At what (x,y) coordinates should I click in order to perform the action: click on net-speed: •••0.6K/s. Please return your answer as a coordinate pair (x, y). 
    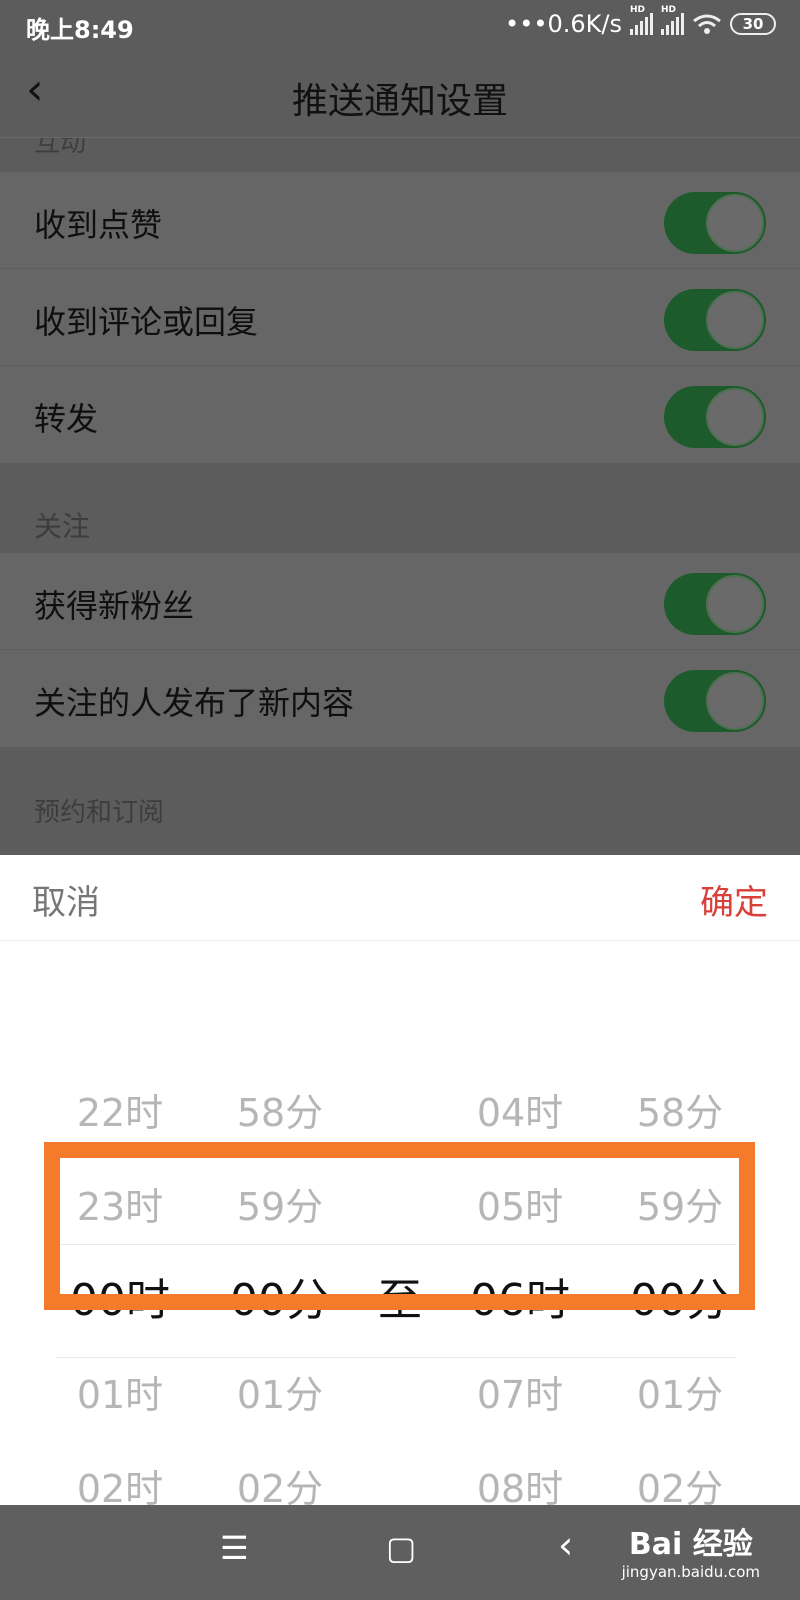
    Looking at the image, I should click on (563, 24).